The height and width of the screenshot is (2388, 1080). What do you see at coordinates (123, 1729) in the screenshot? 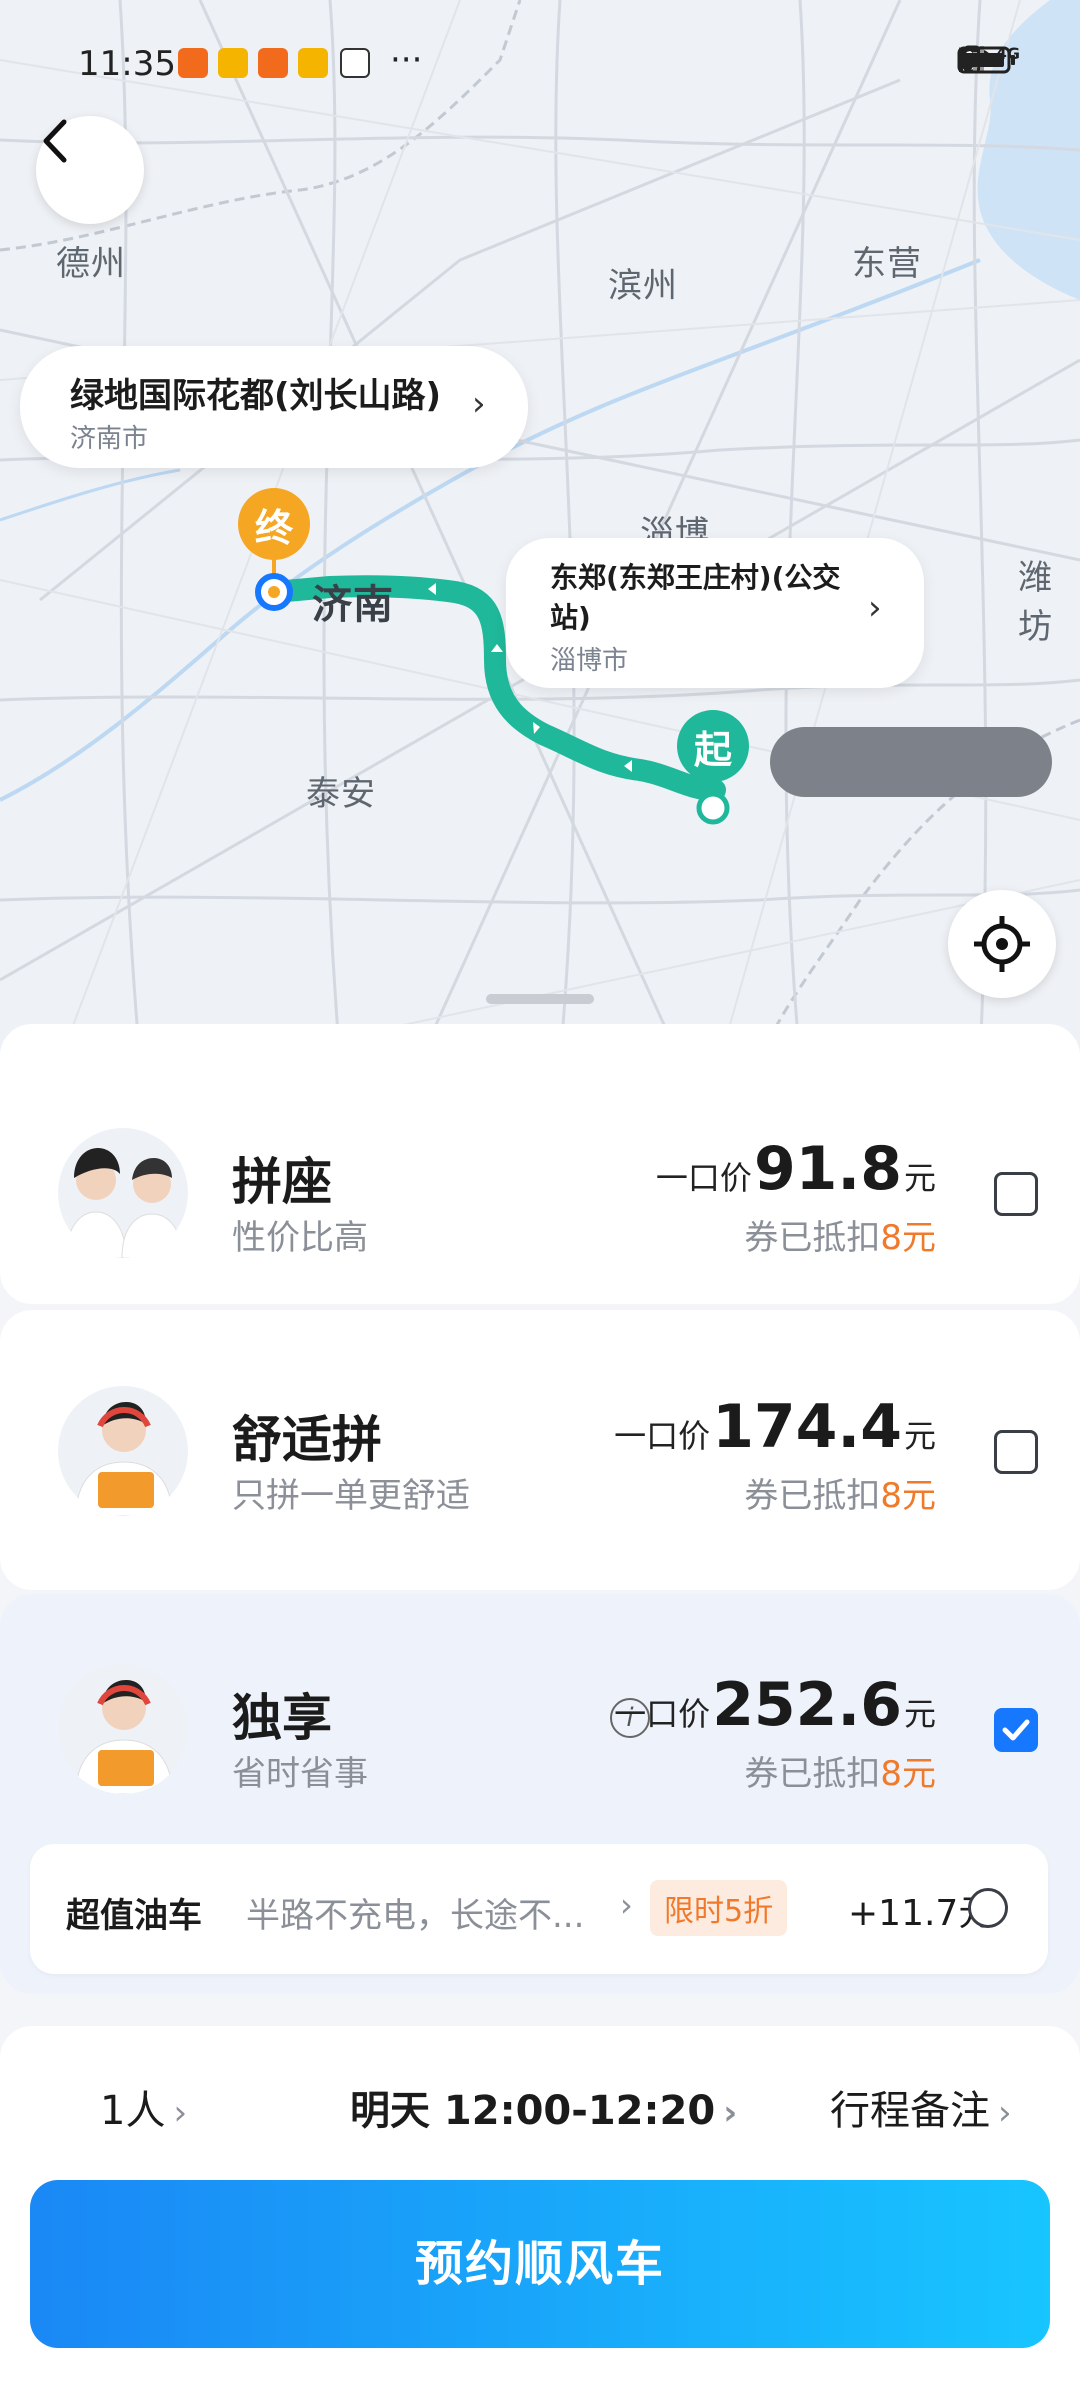
I see `private-ride-avatar` at bounding box center [123, 1729].